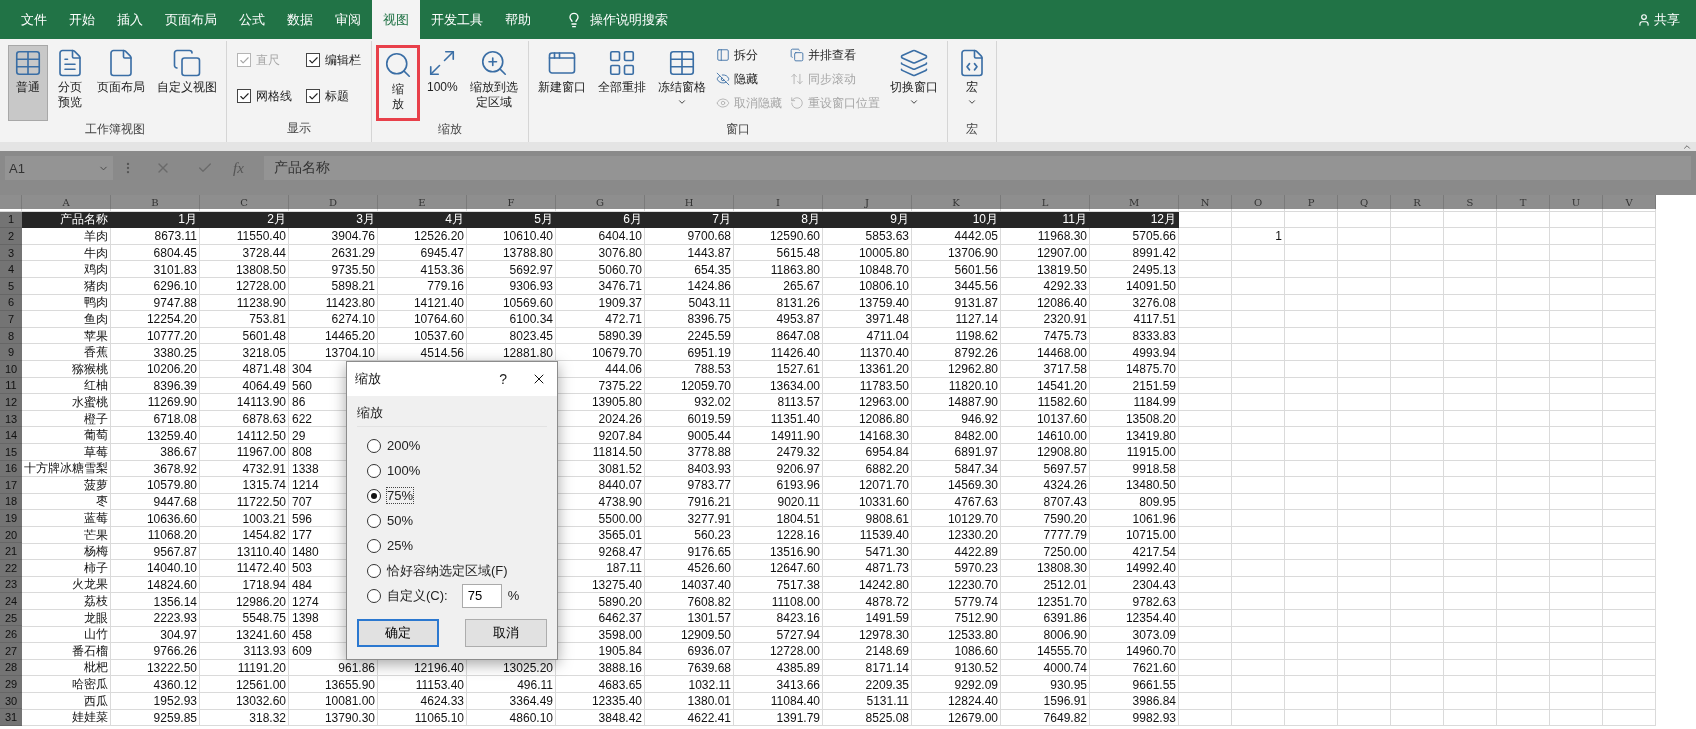 This screenshot has height=729, width=1696. Describe the element at coordinates (884, 386) in the screenshot. I see `table-cell-text: 11783.50` at that location.